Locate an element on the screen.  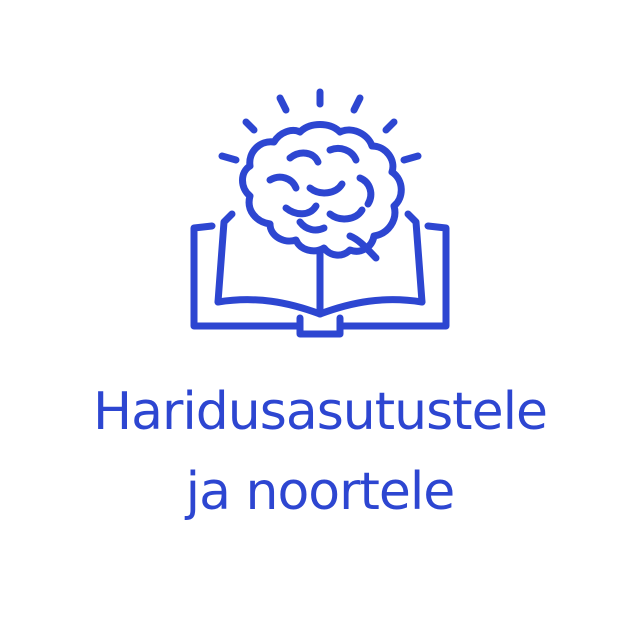
title-line-1: Haridusasutustele is located at coordinates (320, 412).